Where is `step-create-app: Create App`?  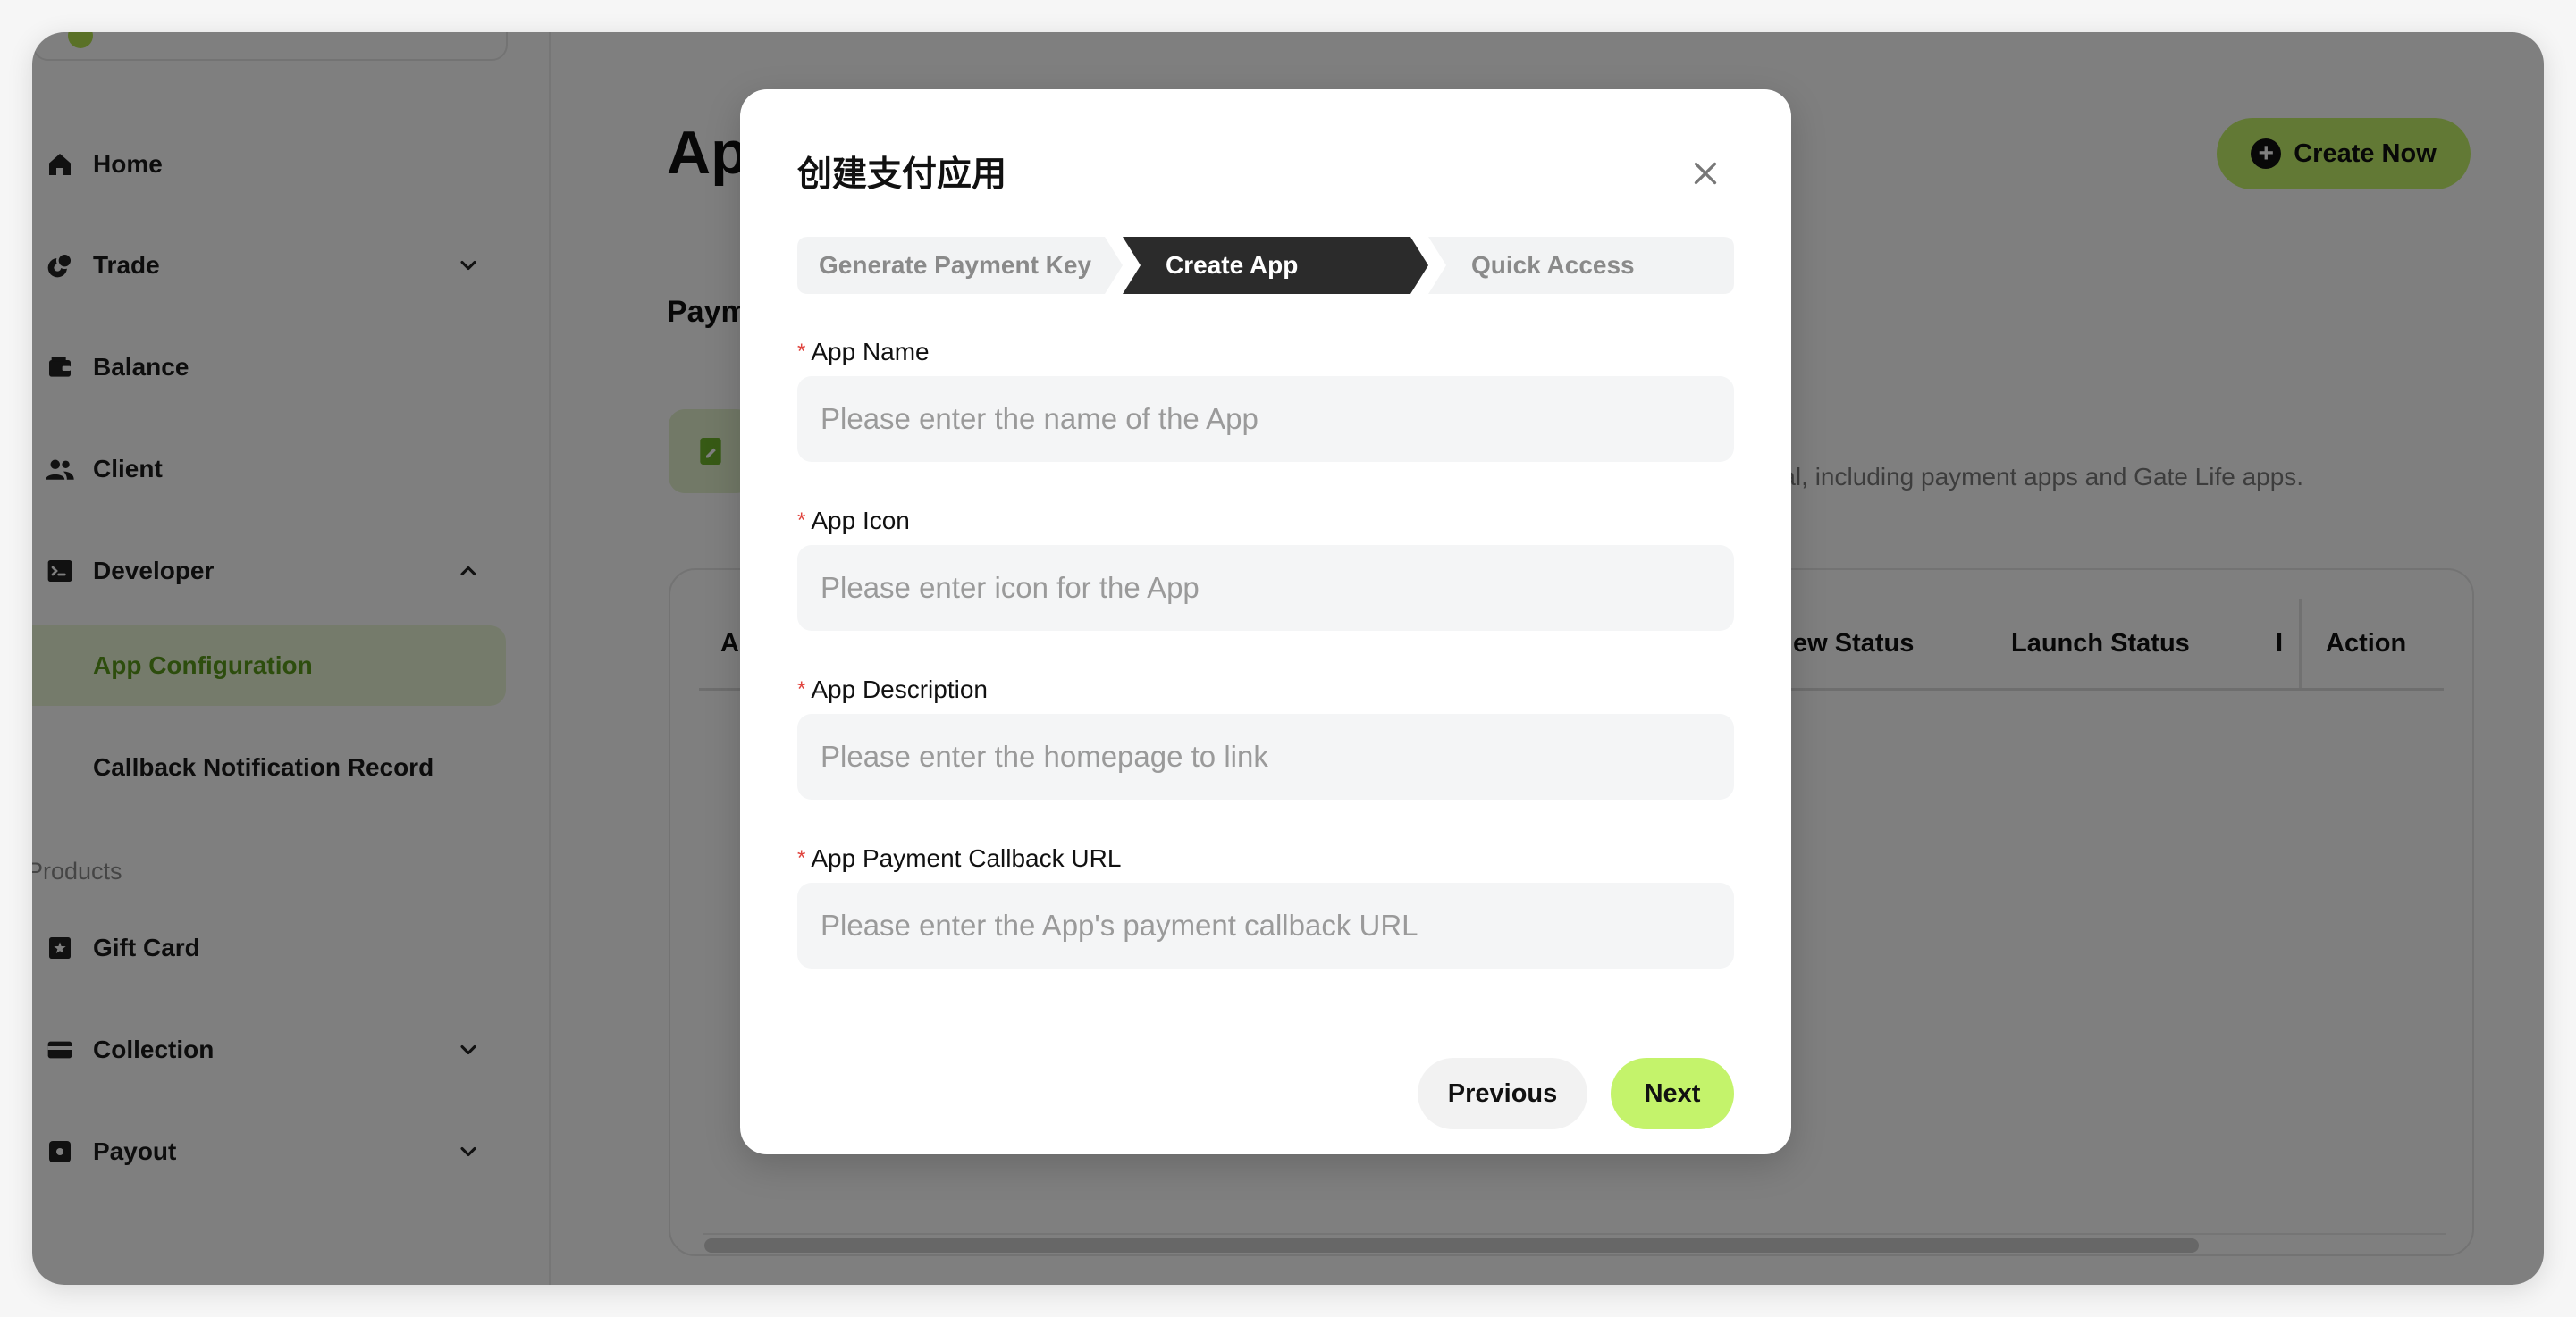 step-create-app: Create App is located at coordinates (1276, 265).